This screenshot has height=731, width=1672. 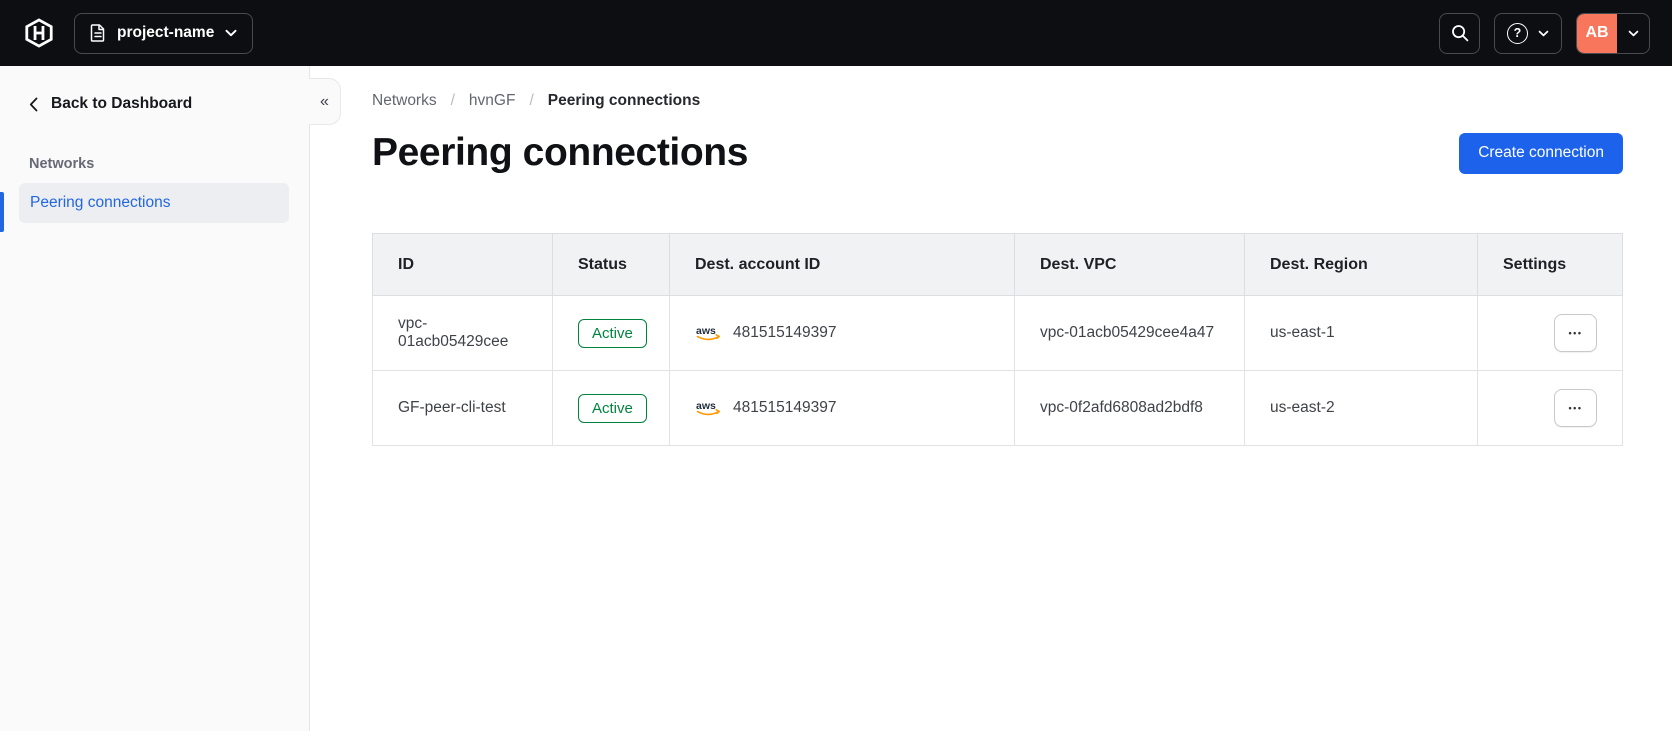 I want to click on cell-dest-region: us-east-1, so click(x=1361, y=333).